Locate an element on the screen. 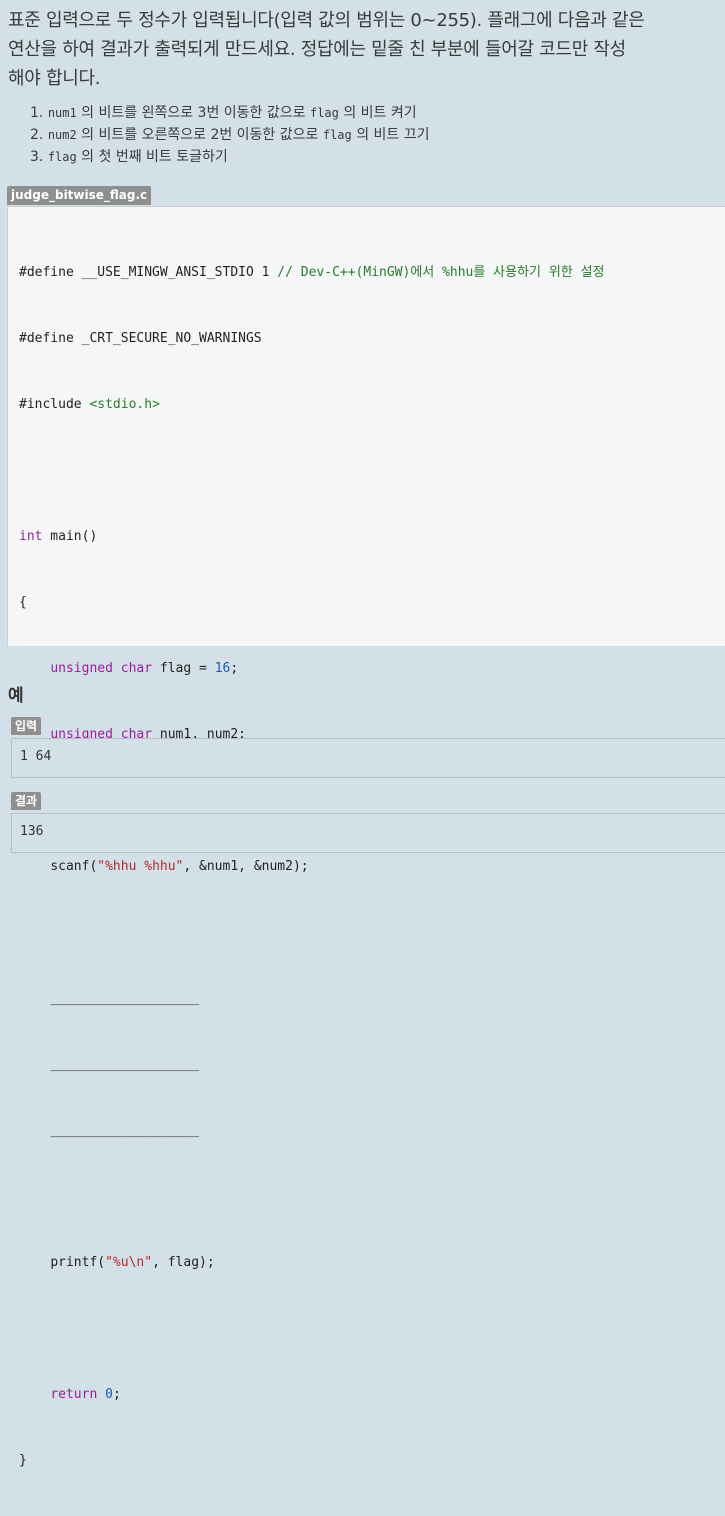 This screenshot has width=725, height=1516. code-term: num2 is located at coordinates (62, 135).